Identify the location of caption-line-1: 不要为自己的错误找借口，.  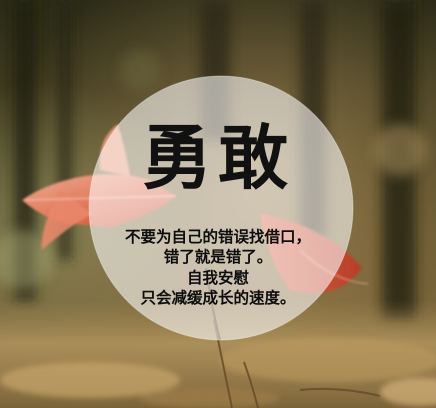
(217, 237).